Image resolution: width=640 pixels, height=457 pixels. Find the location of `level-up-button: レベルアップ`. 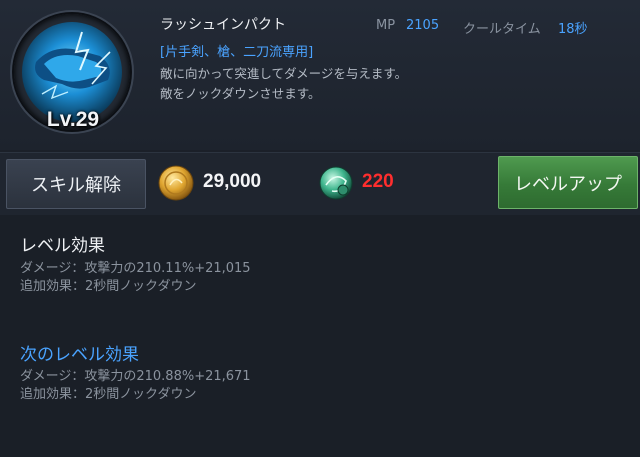

level-up-button: レベルアップ is located at coordinates (568, 182).